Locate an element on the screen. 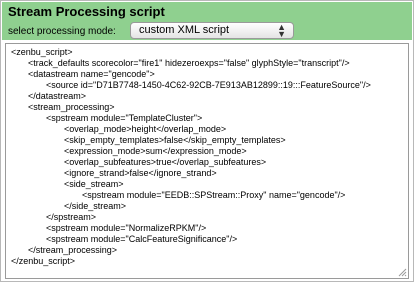 The width and height of the screenshot is (414, 282). processing-mode-label: select processing mode: is located at coordinates (62, 31).